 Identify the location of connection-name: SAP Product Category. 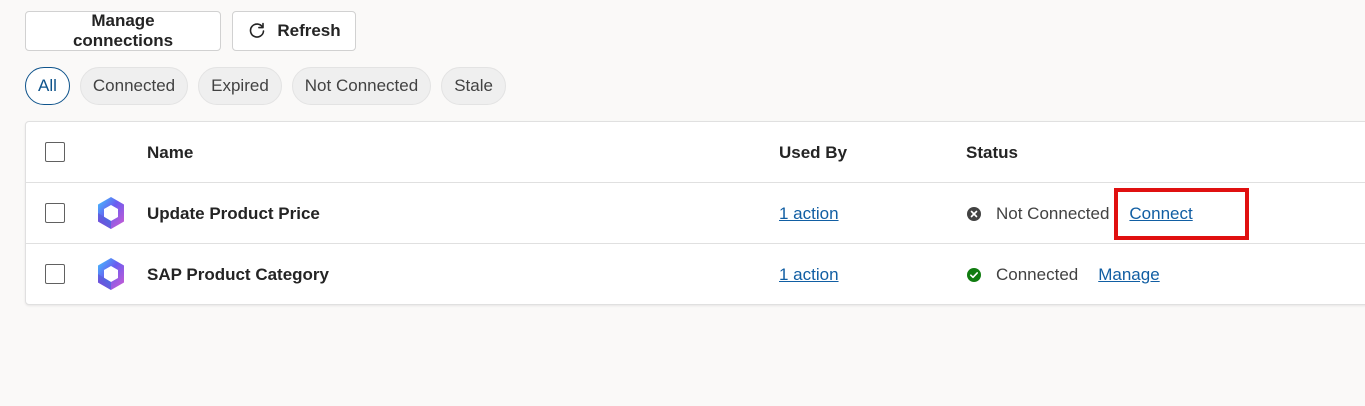
(238, 274).